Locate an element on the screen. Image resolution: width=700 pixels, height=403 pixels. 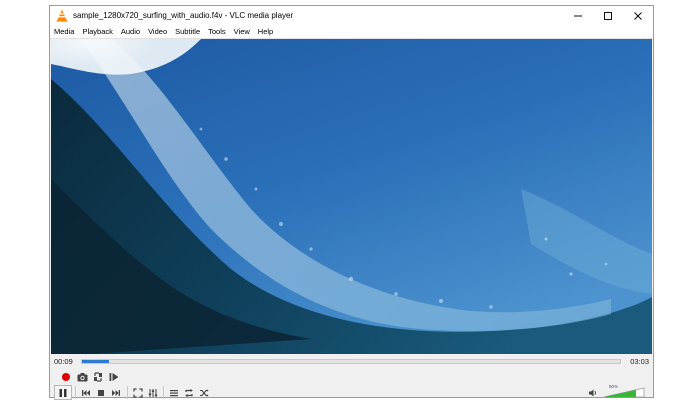
window-controls is located at coordinates (608, 15).